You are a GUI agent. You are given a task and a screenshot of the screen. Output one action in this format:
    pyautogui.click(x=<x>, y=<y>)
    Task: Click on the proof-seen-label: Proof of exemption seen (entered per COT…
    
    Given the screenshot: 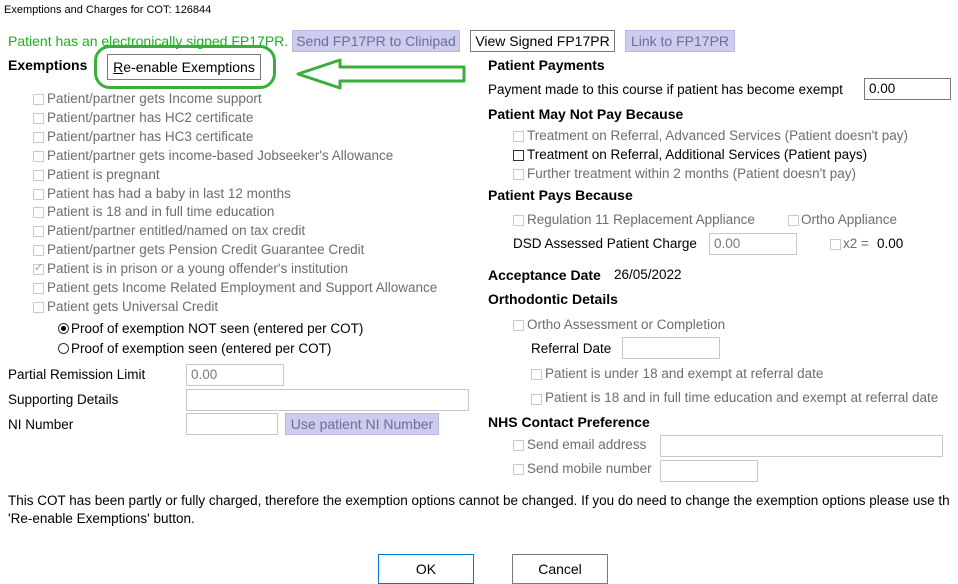 What is the action you would take?
    pyautogui.click(x=201, y=348)
    